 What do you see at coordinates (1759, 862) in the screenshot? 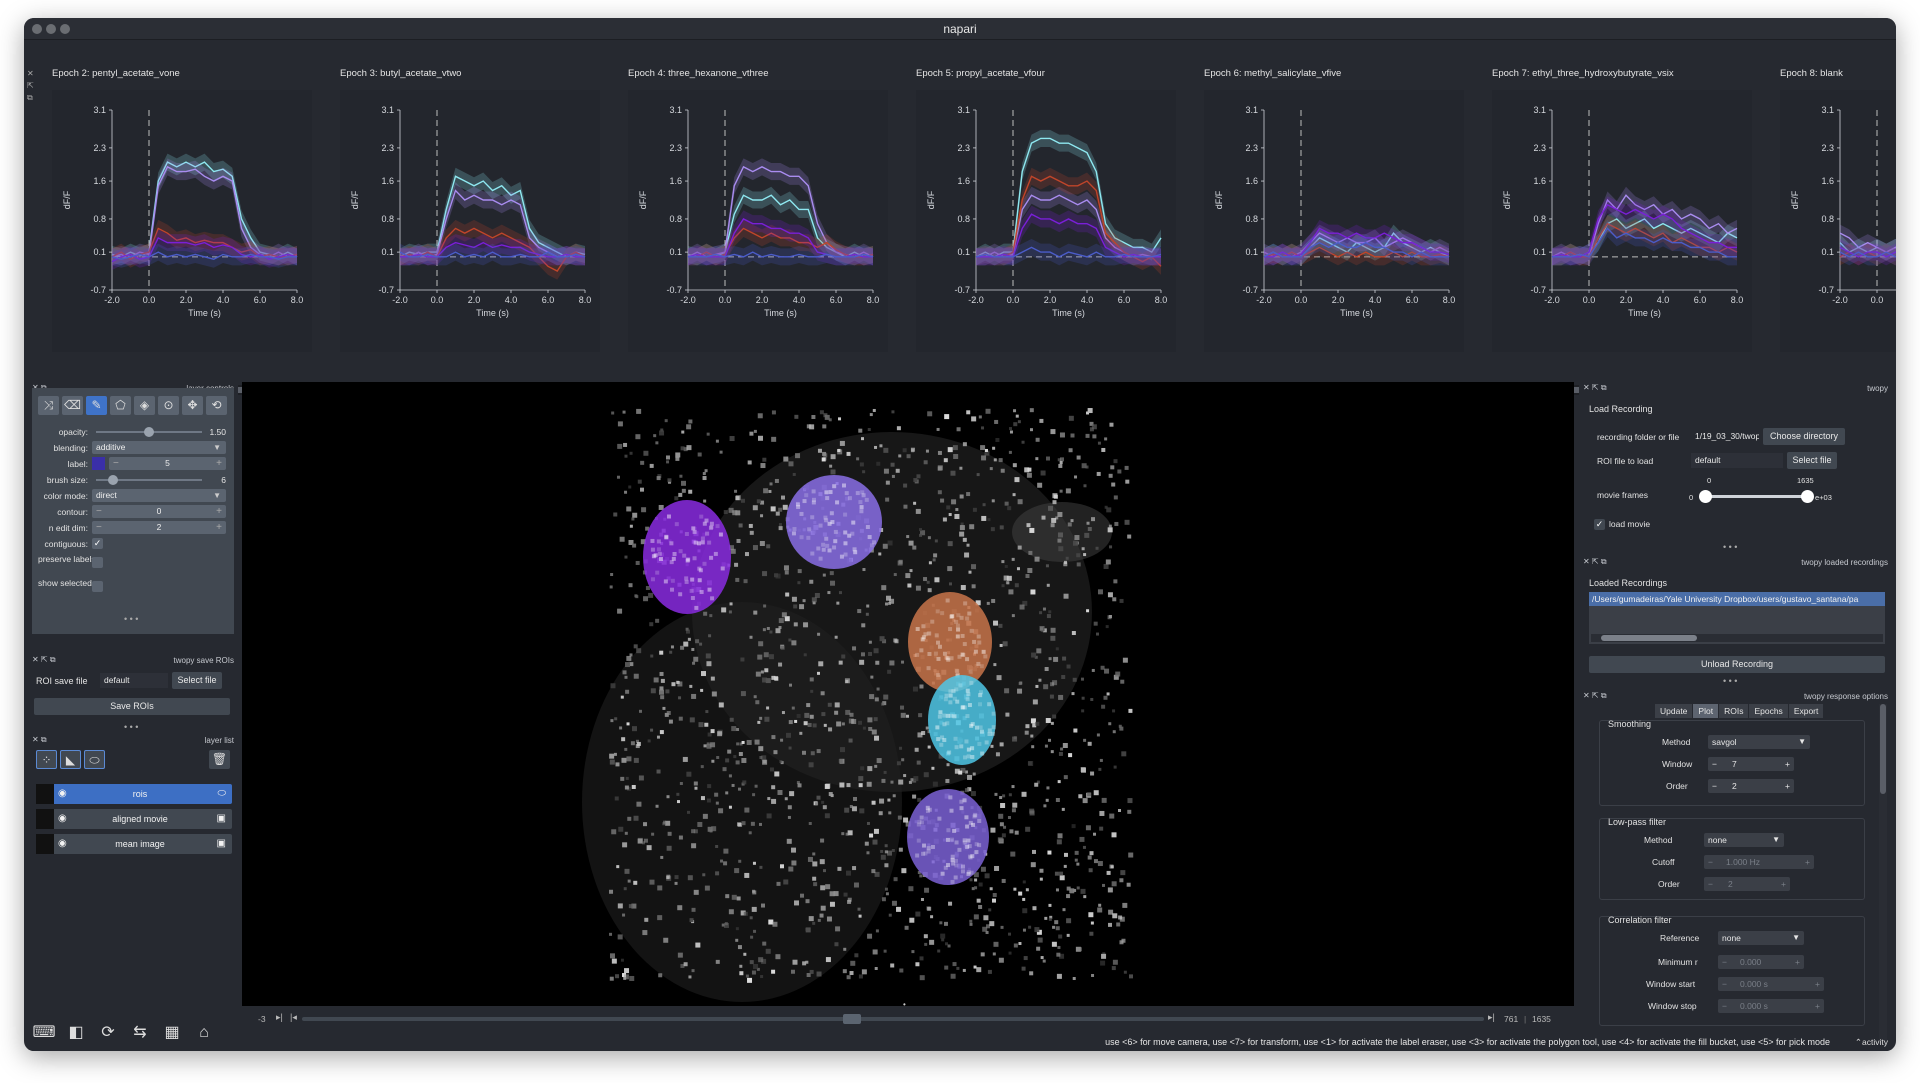
I see `lowpass-cutoff-spinbox: −1.000 Hz +` at bounding box center [1759, 862].